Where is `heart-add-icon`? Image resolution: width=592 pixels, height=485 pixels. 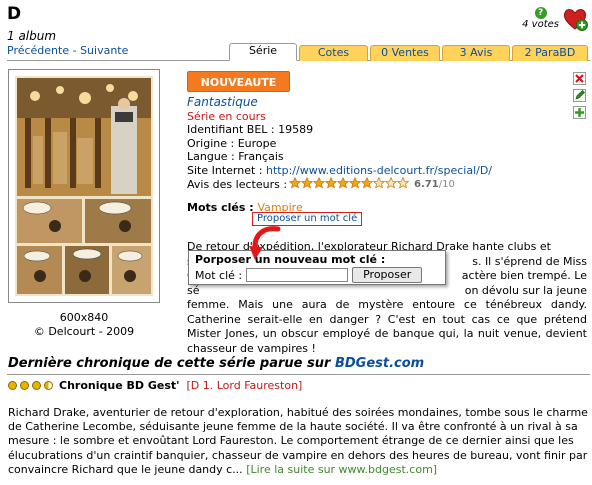
heart-add-icon is located at coordinates (575, 20).